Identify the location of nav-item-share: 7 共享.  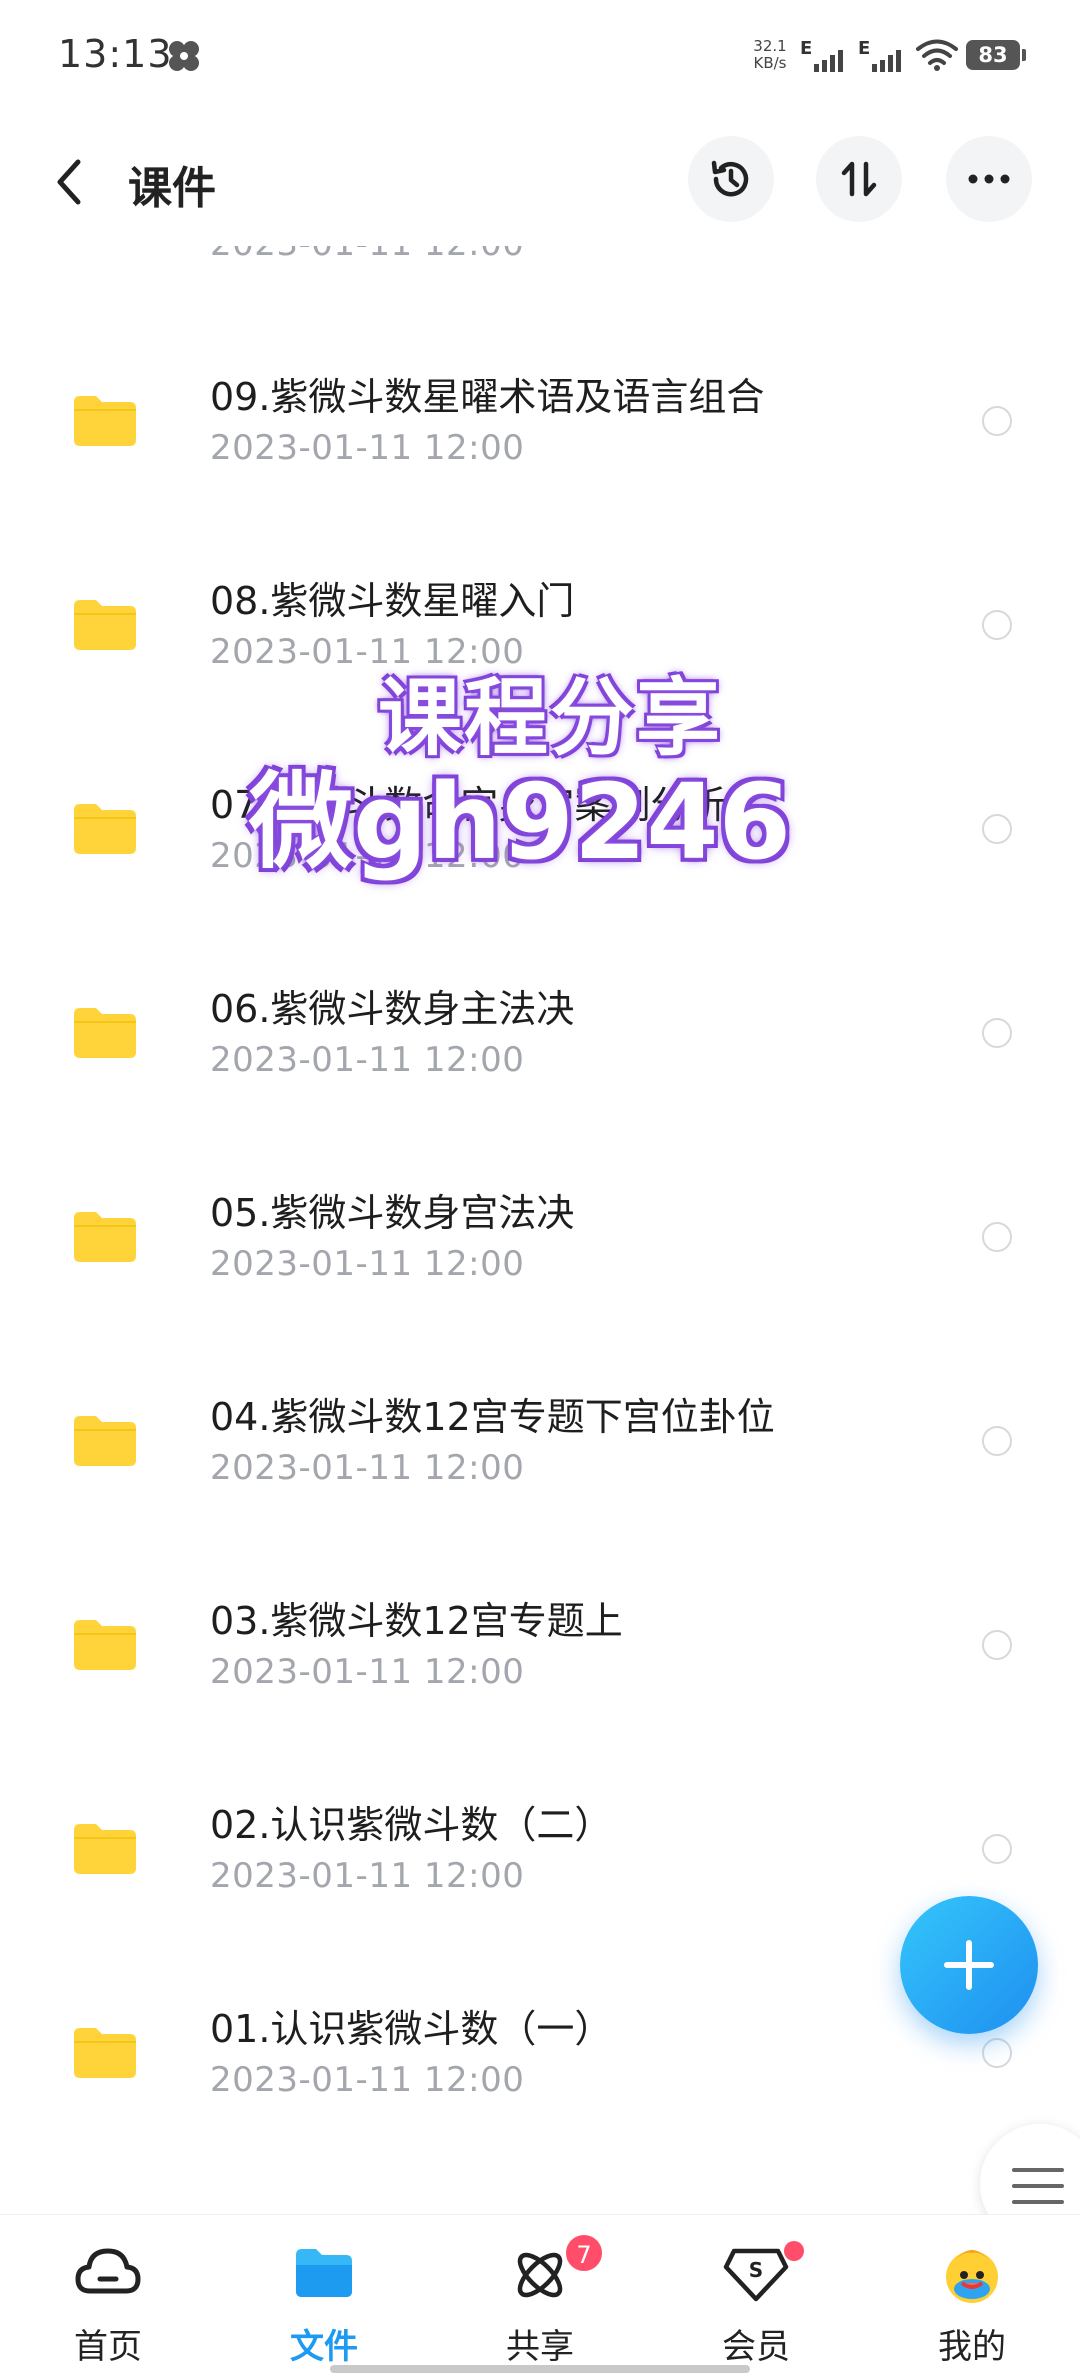
(540, 2295).